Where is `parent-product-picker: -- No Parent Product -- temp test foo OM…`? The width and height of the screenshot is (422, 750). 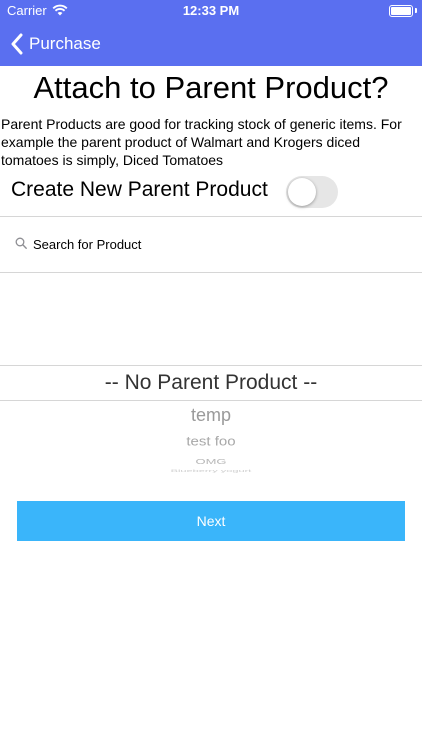 parent-product-picker: -- No Parent Product -- temp test foo OM… is located at coordinates (211, 419).